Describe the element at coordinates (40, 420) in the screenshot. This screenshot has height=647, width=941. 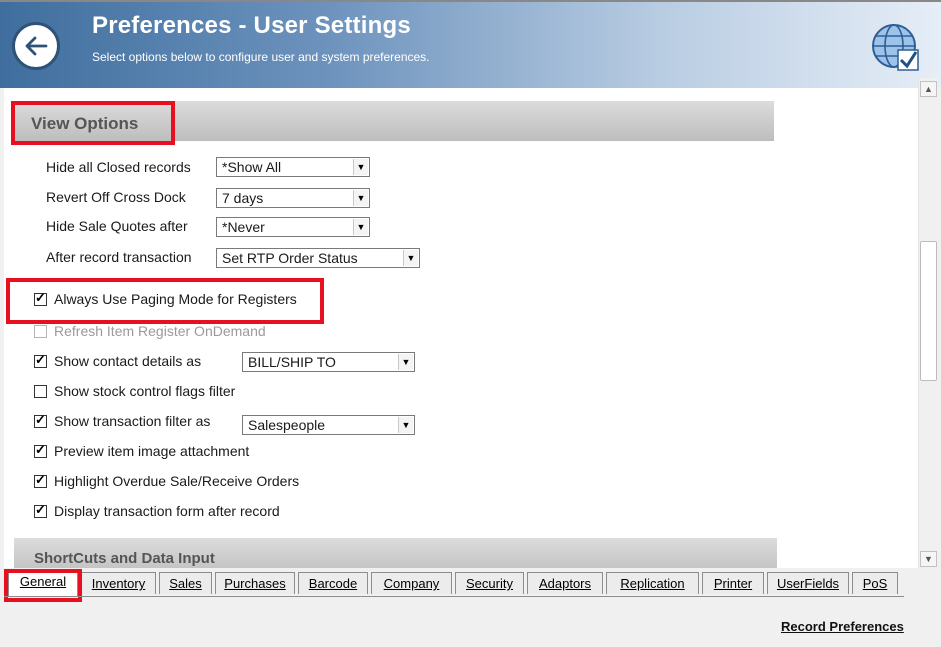
I see `checkbox-transaction-filter` at that location.